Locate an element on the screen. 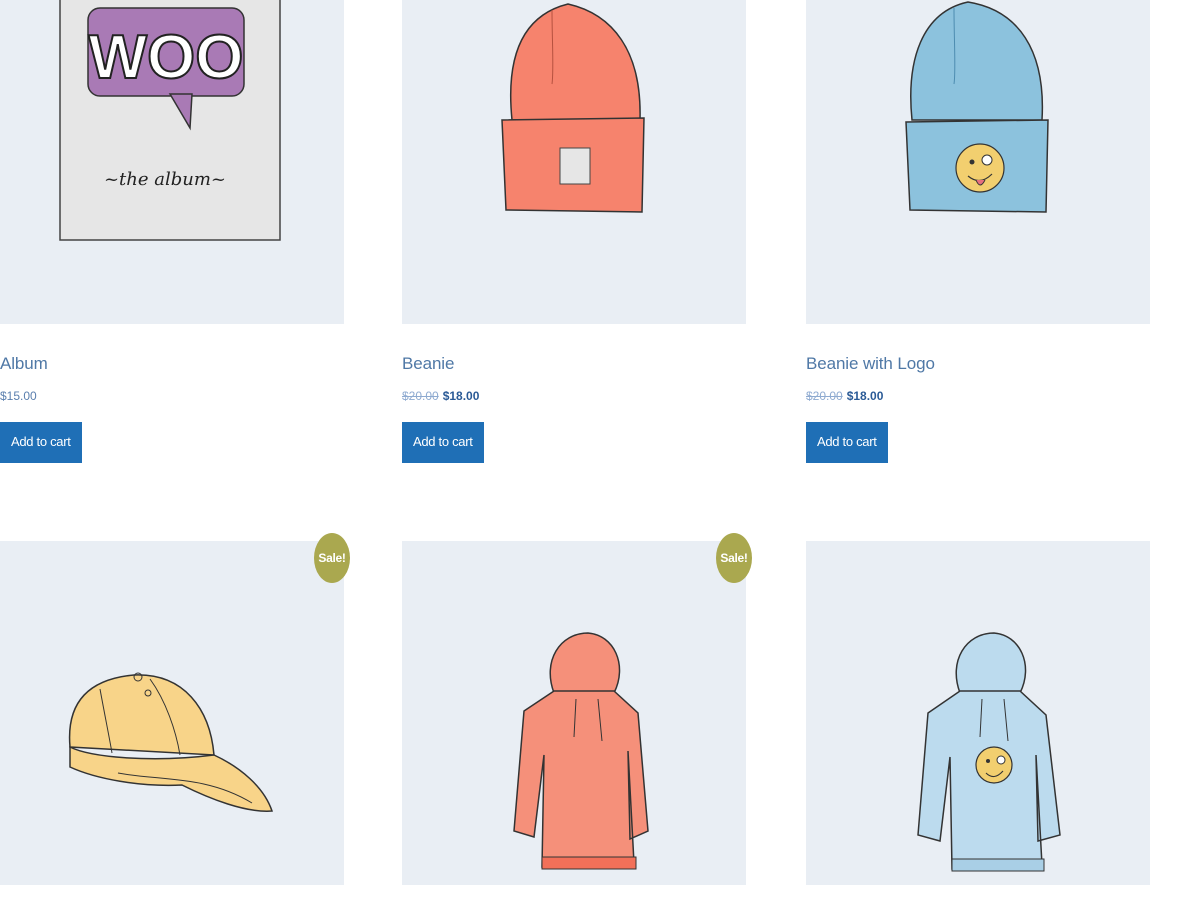  product-card-hoodie-with-logo is located at coordinates (978, 713).